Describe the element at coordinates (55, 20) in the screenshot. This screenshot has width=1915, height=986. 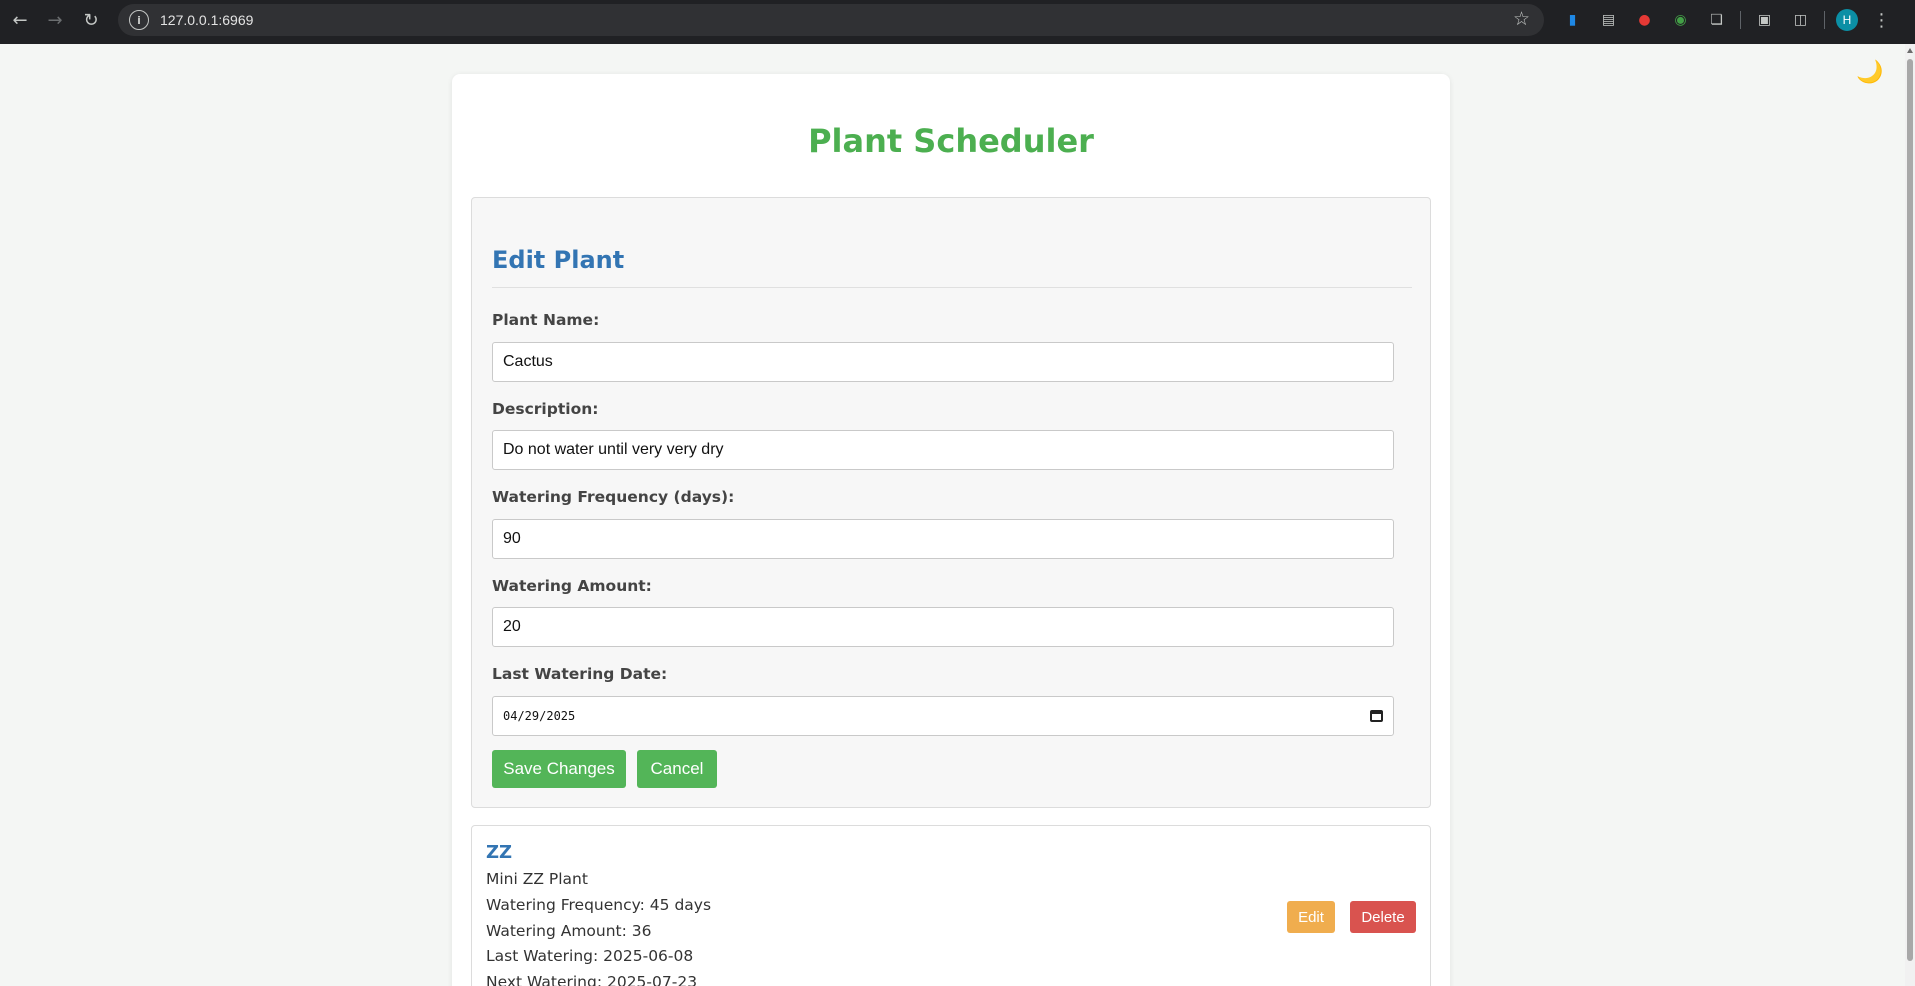
I see `forward-icon: →` at that location.